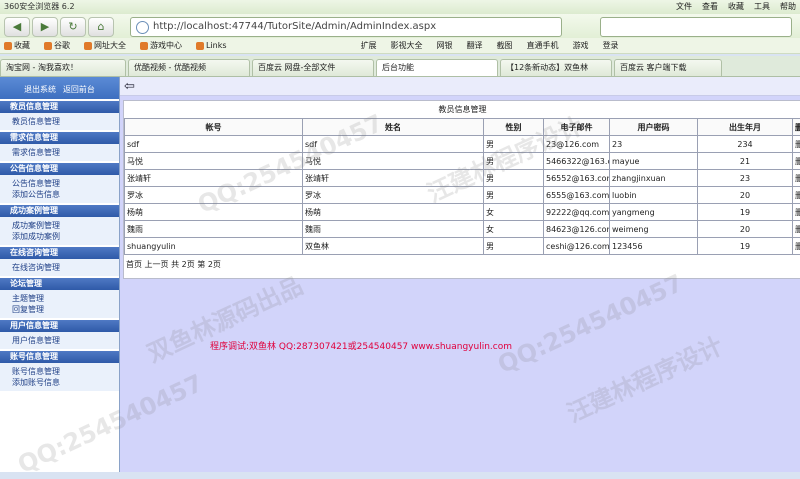  What do you see at coordinates (313, 67) in the screenshot?
I see `tab-baiduyun: 百度云 网盘-全部文件` at bounding box center [313, 67].